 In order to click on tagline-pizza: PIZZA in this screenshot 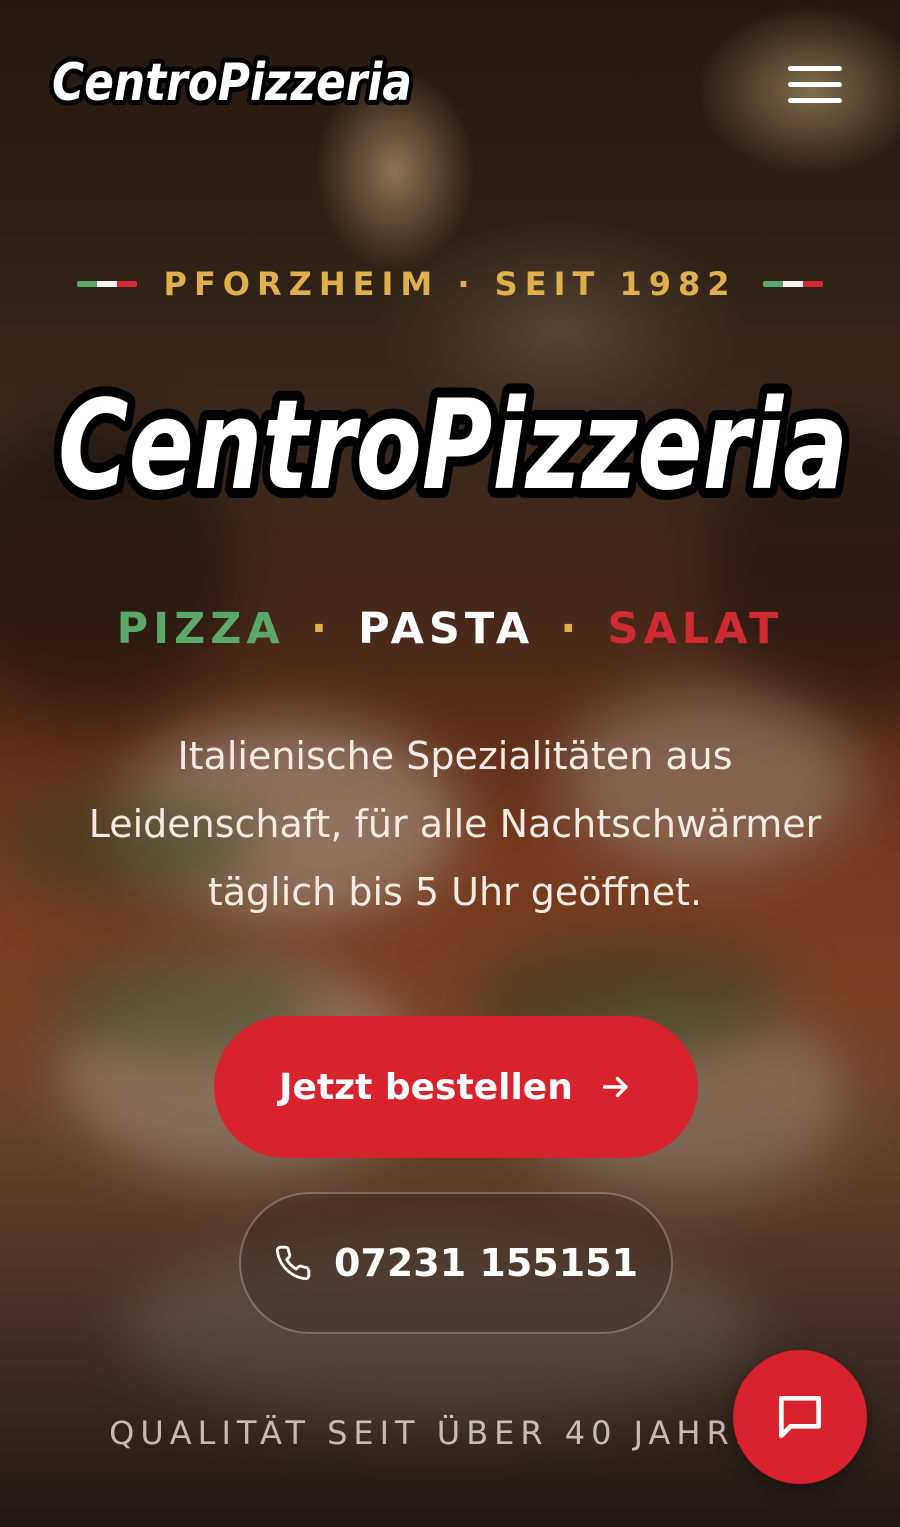, I will do `click(200, 629)`.